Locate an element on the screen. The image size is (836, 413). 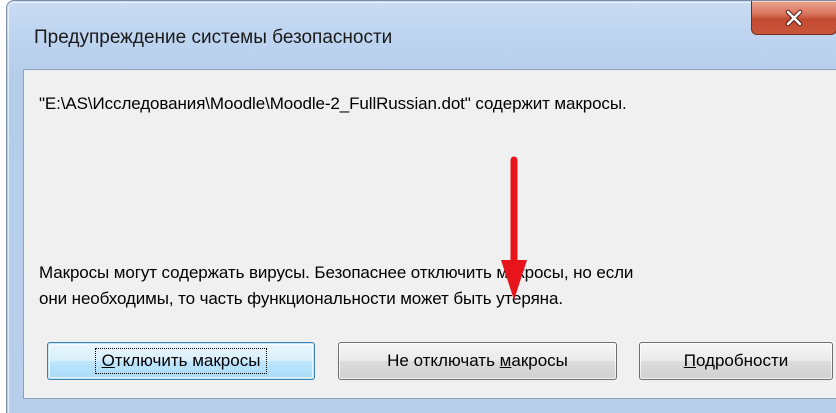
details-label: Подробности is located at coordinates (736, 360).